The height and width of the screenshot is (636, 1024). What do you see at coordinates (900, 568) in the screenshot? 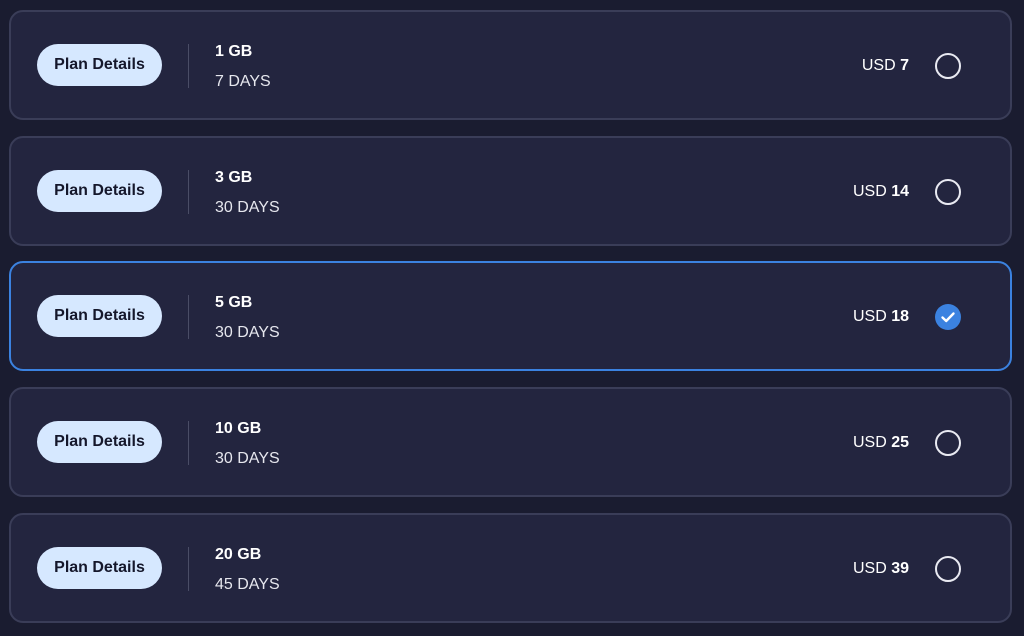
I see `price-amount: 39` at bounding box center [900, 568].